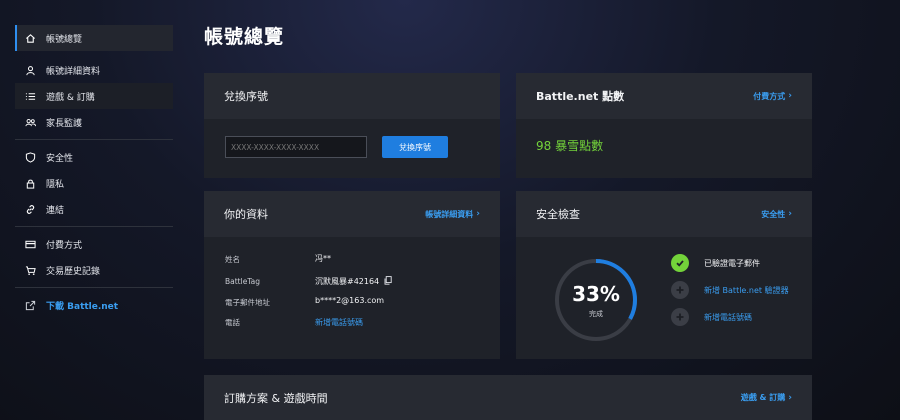 This screenshot has width=900, height=420. I want to click on subscriptions-card: 訂購方案 & 遊戲時間 遊戲 & 訂購 ›, so click(508, 397).